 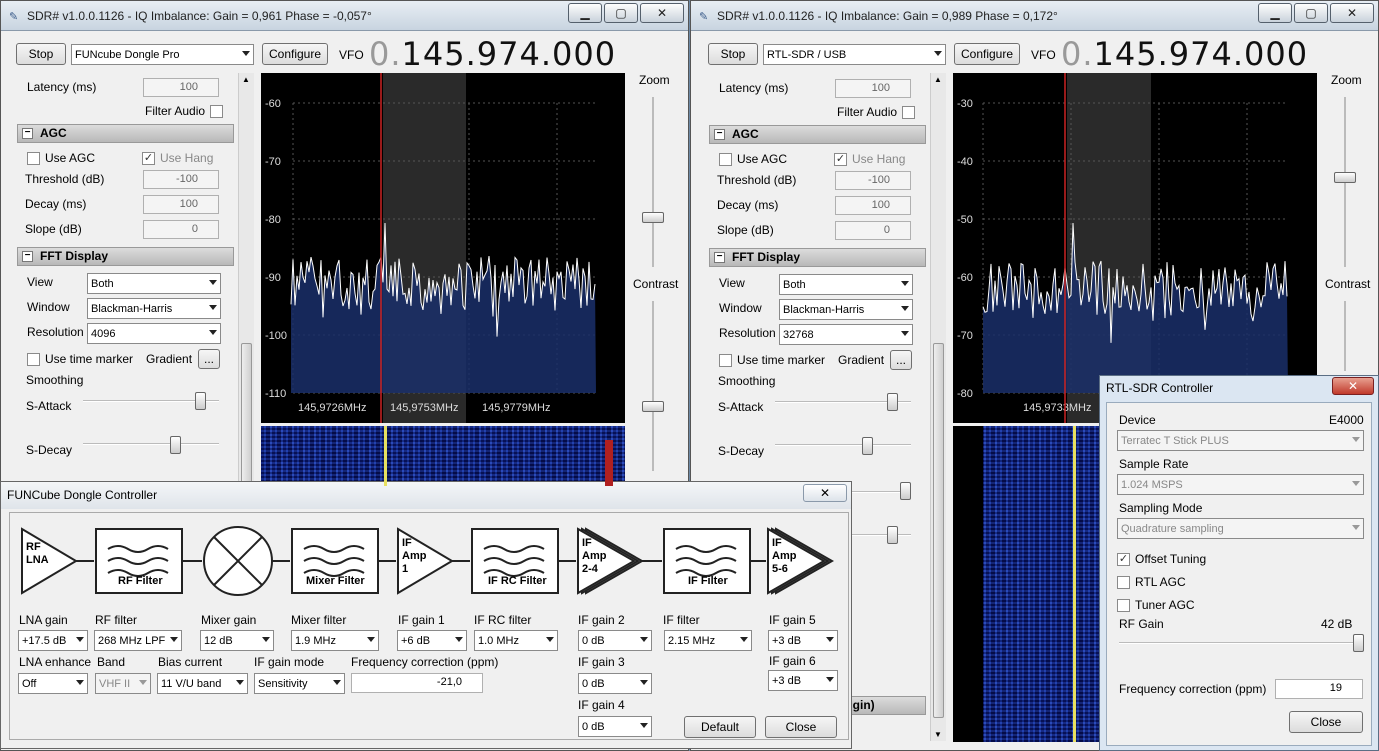 What do you see at coordinates (653, 406) in the screenshot?
I see `contrast-slider` at bounding box center [653, 406].